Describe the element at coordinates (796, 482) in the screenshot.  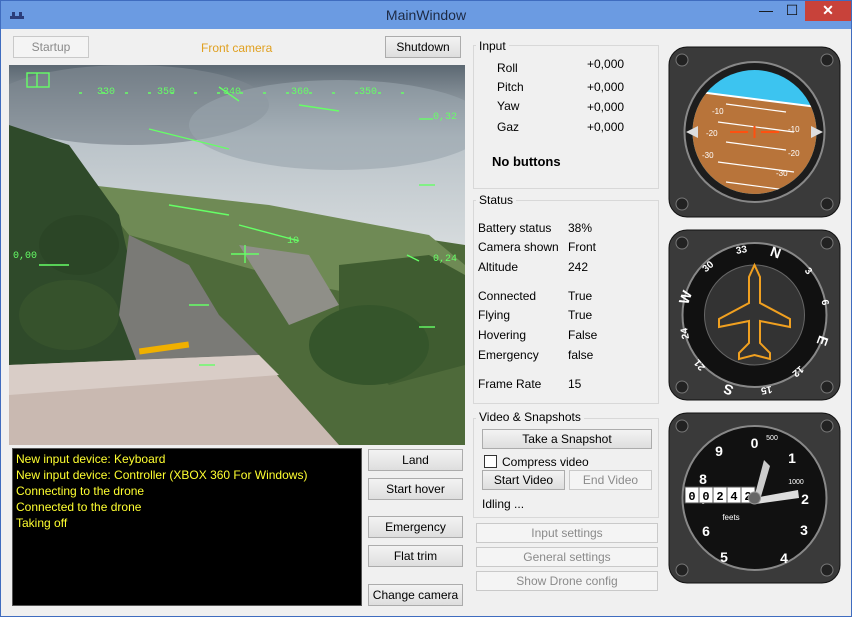
I see `altimeter-small-label: 1000` at that location.